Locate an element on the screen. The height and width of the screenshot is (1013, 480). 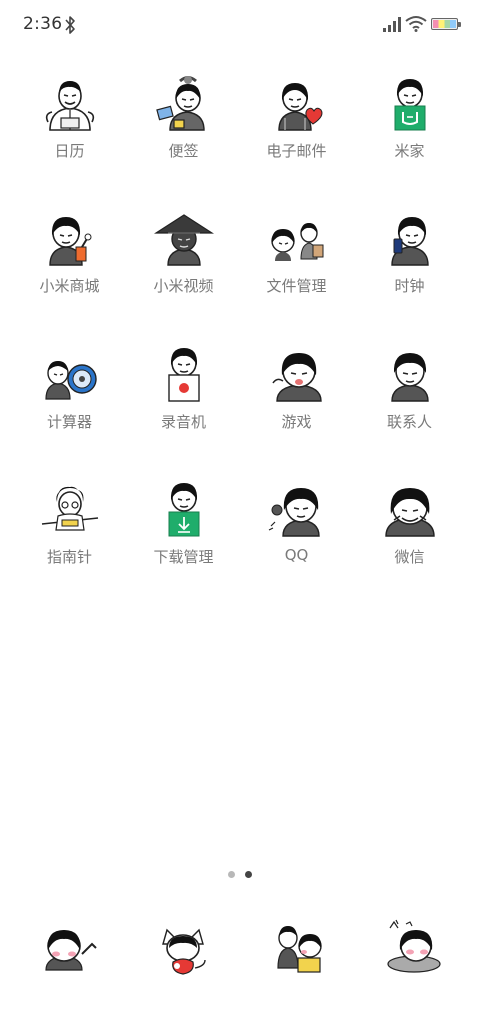
camera-dock-icon is located at coordinates (414, 946).